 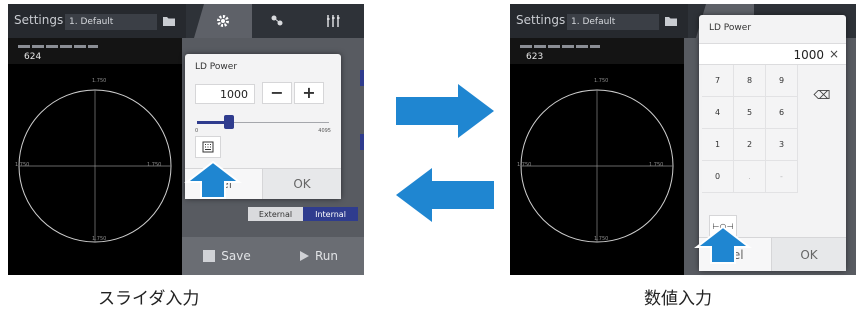 I want to click on value-field: 1000 ×, so click(x=772, y=54).